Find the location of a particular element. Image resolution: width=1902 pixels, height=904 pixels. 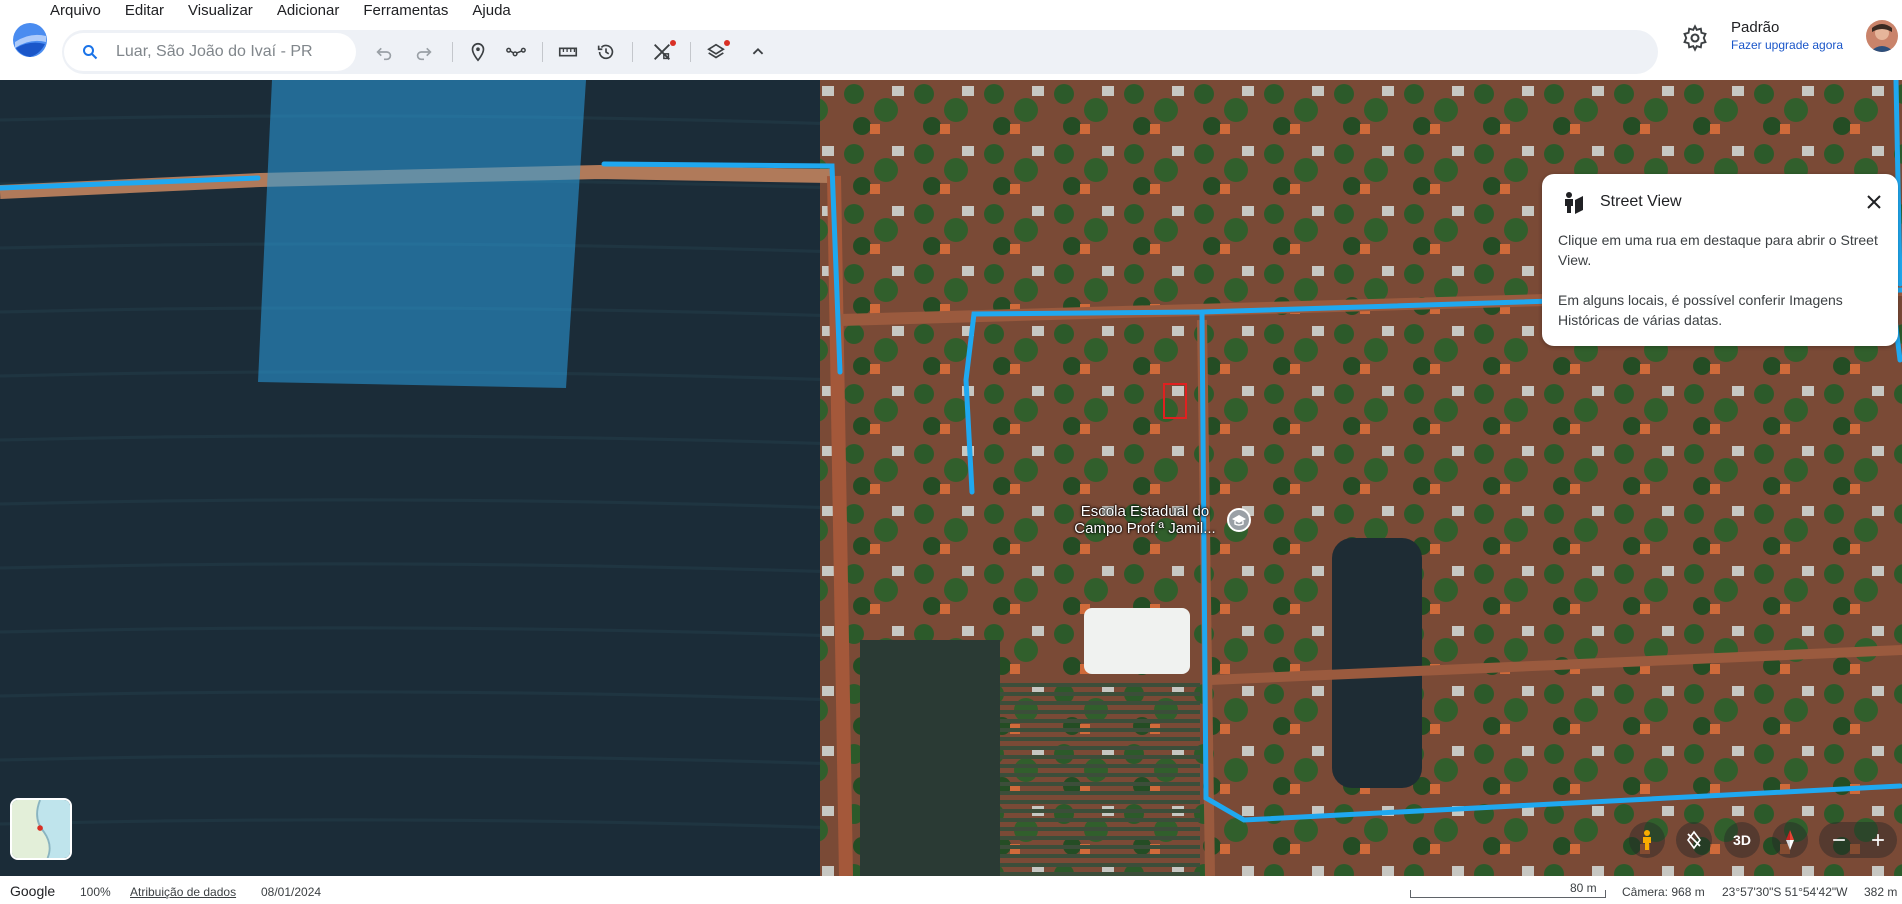

camera-altitude: Câmera: 968 m is located at coordinates (1663, 892).